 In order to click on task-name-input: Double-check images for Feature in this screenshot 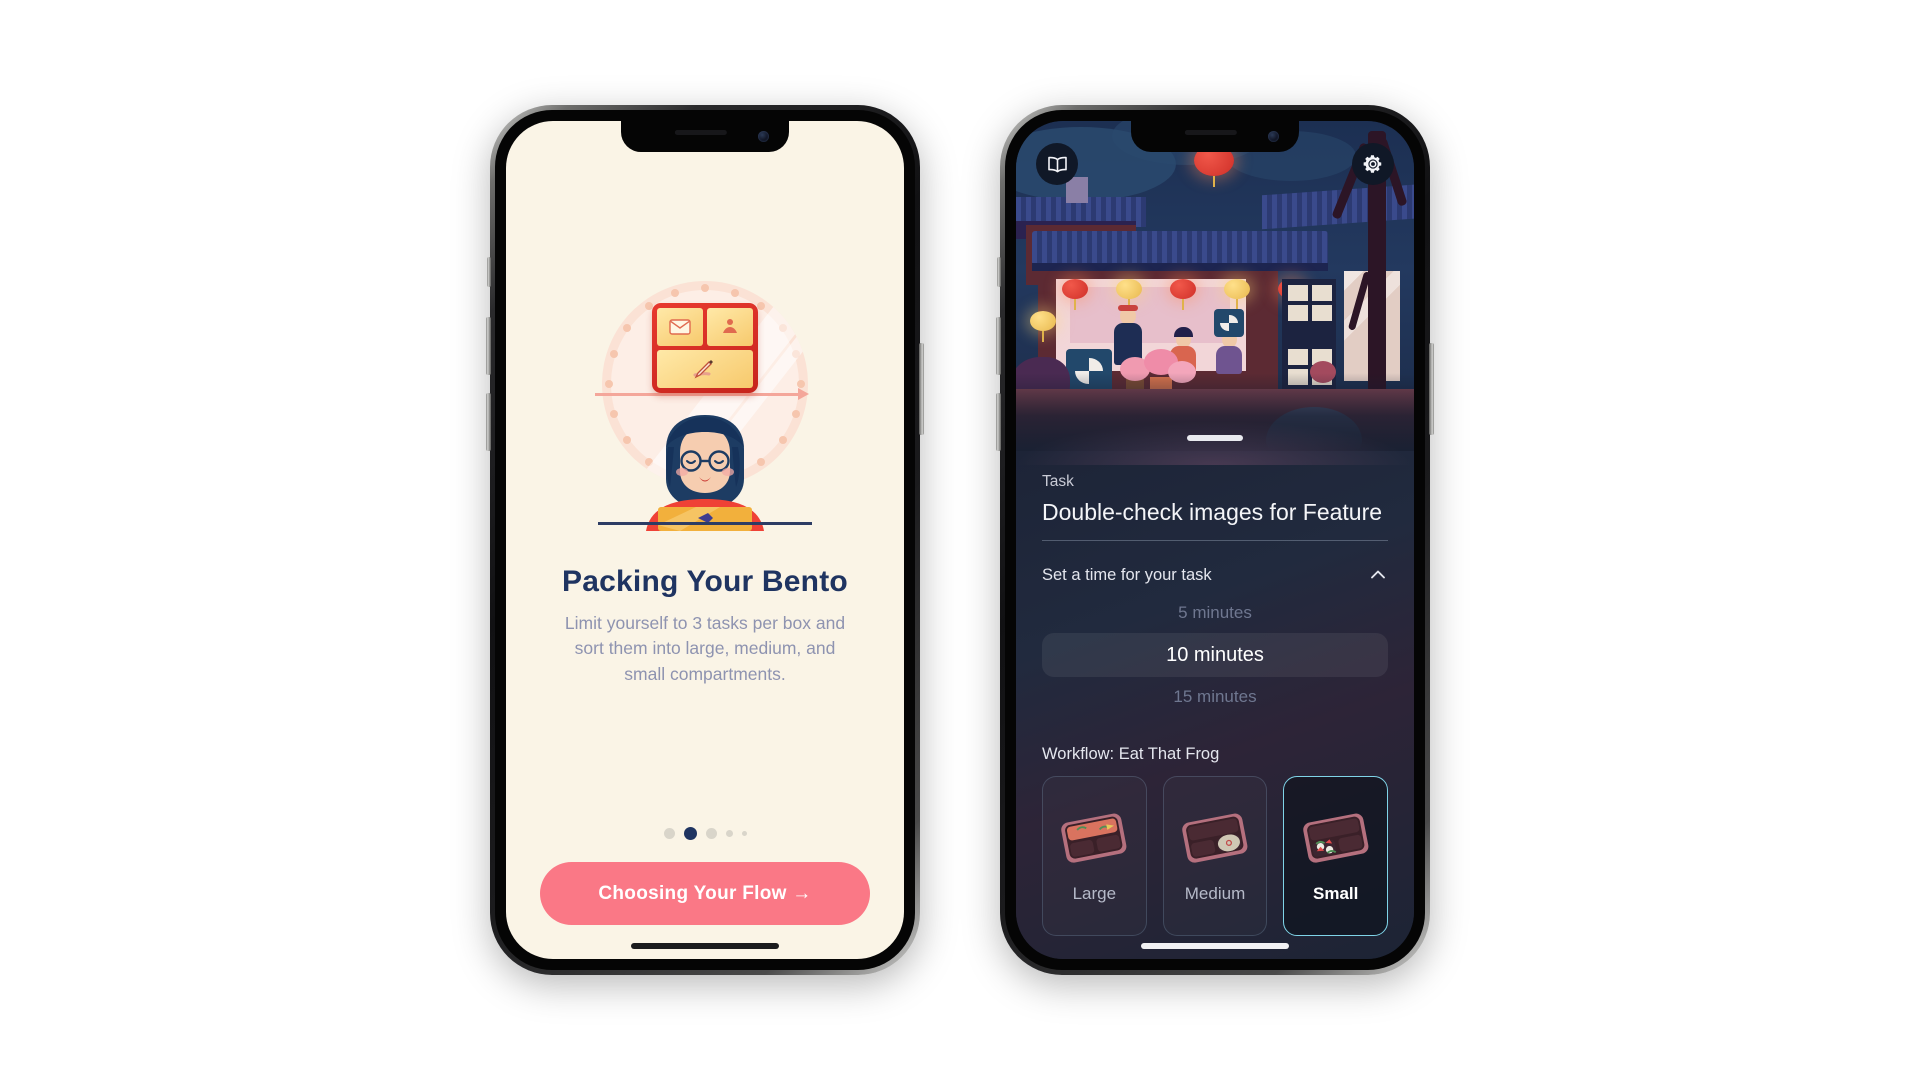, I will do `click(1215, 520)`.